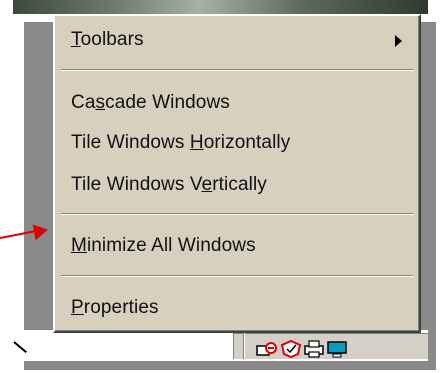  What do you see at coordinates (180, 143) in the screenshot?
I see `menu-item-tile-horizontally: Tile Windows Horizontally` at bounding box center [180, 143].